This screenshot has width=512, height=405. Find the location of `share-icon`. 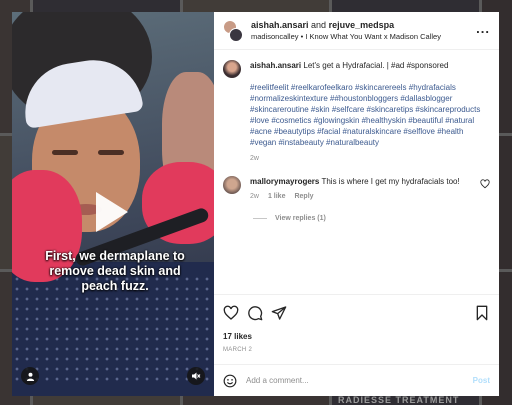

share-icon is located at coordinates (279, 313).